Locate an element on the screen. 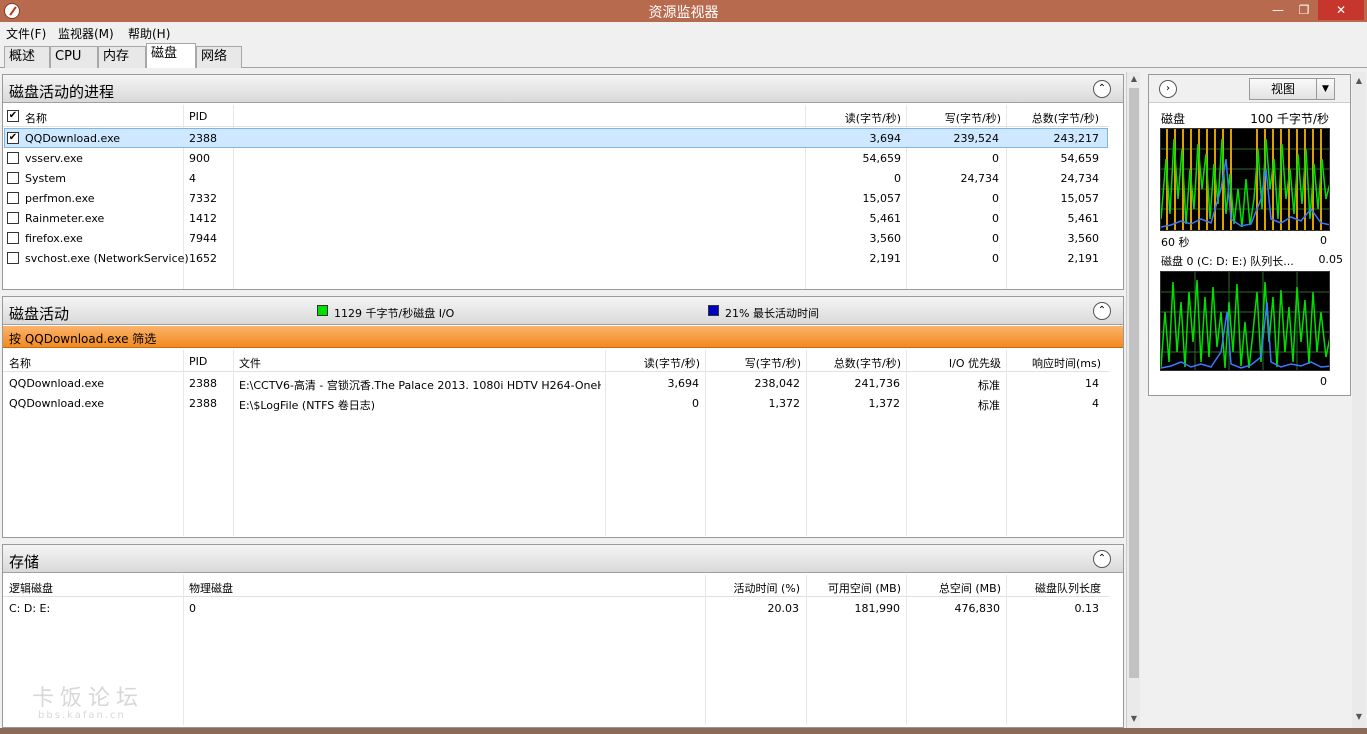 The width and height of the screenshot is (1367, 734). tab-memory: 内存 is located at coordinates (122, 57).